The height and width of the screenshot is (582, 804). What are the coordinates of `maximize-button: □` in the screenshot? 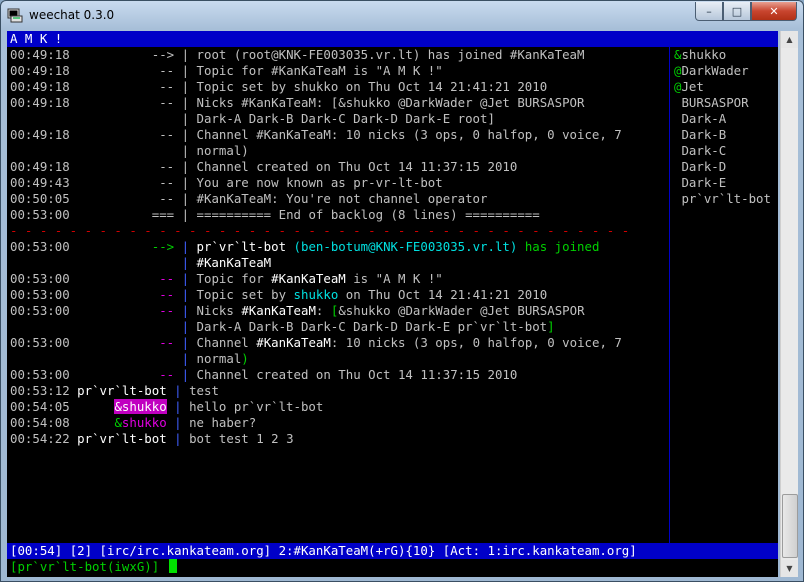 It's located at (737, 11).